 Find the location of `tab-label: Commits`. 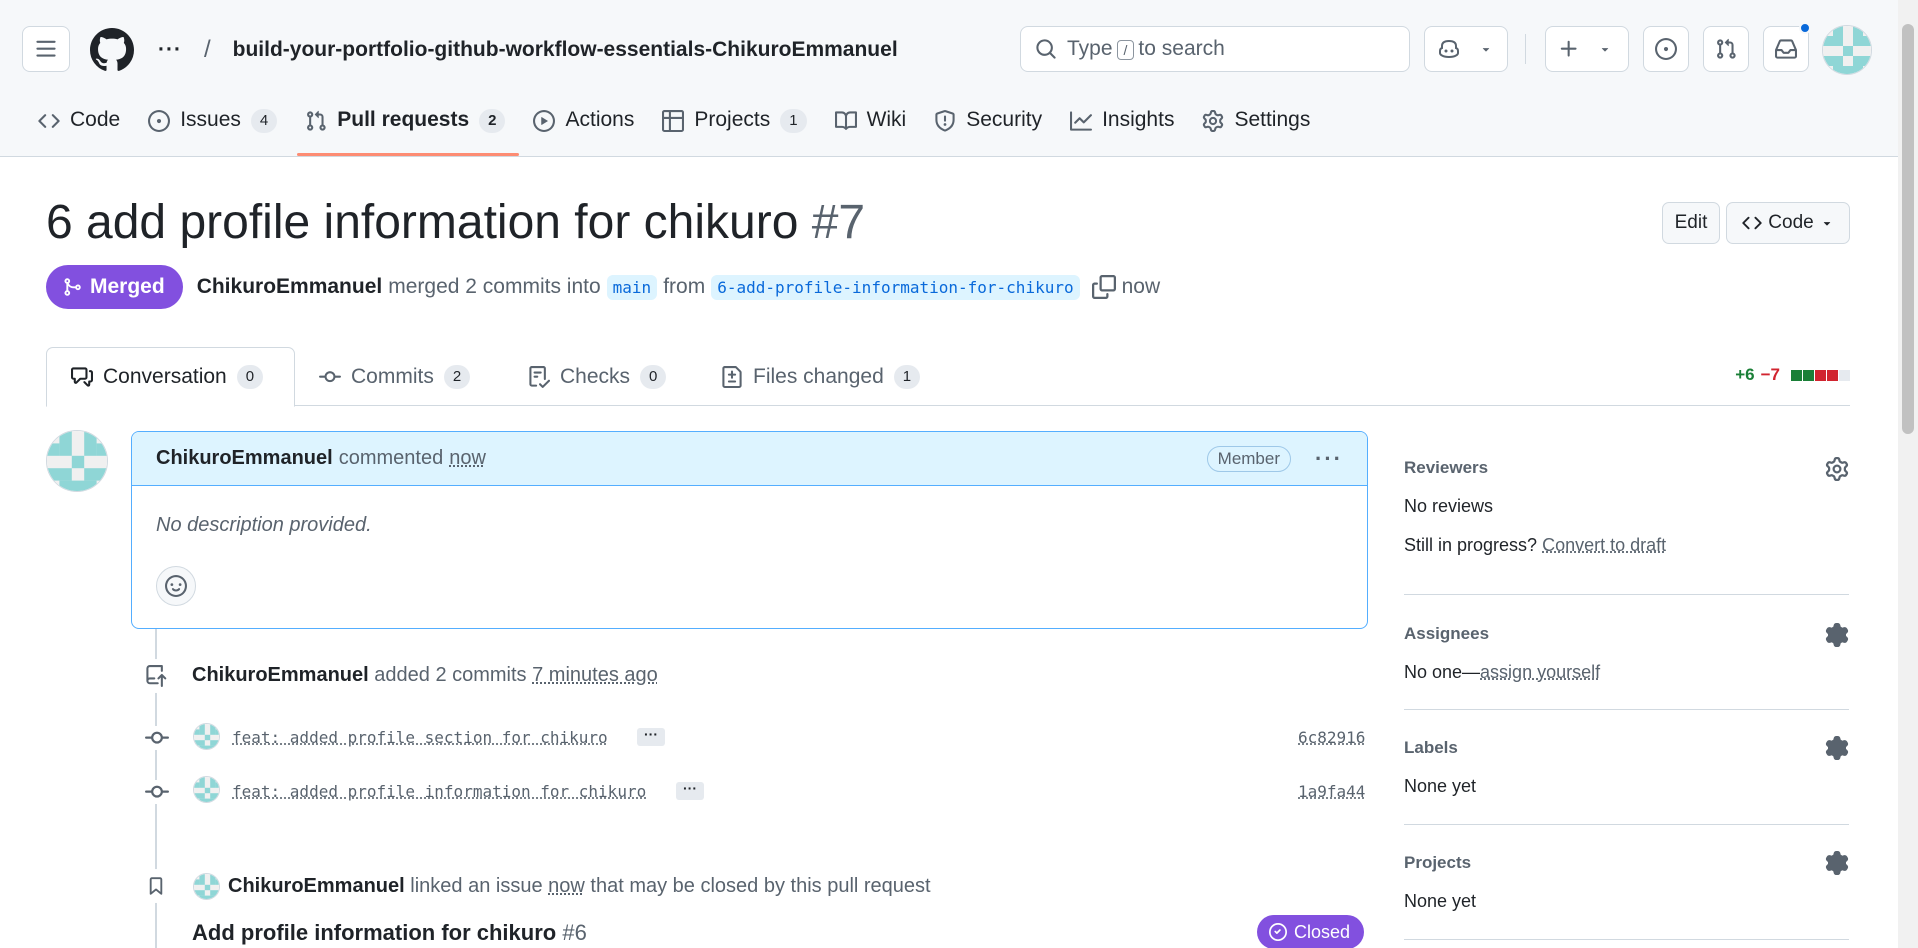

tab-label: Commits is located at coordinates (392, 376).